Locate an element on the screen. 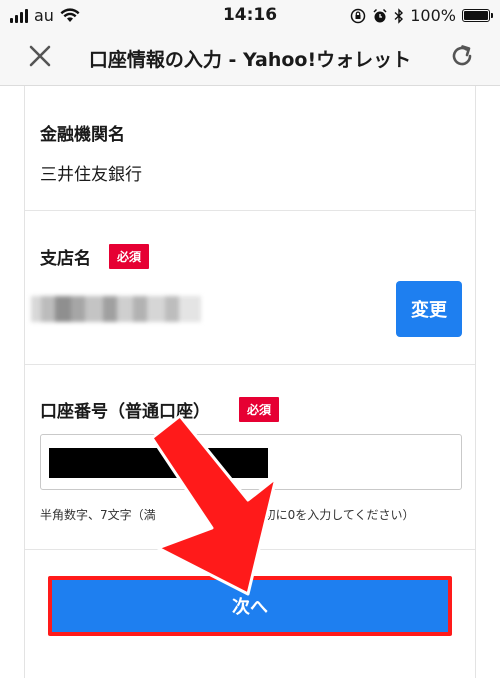  battery-icon is located at coordinates (477, 15).